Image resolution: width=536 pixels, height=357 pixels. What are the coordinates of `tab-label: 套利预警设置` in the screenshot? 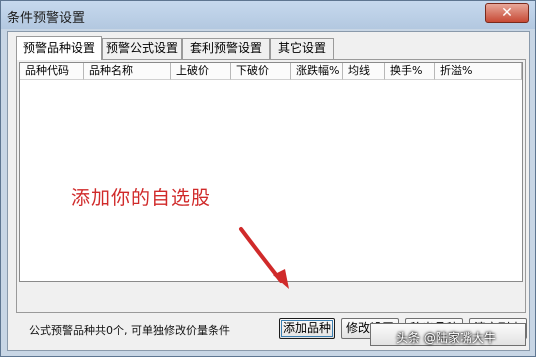 It's located at (225, 48).